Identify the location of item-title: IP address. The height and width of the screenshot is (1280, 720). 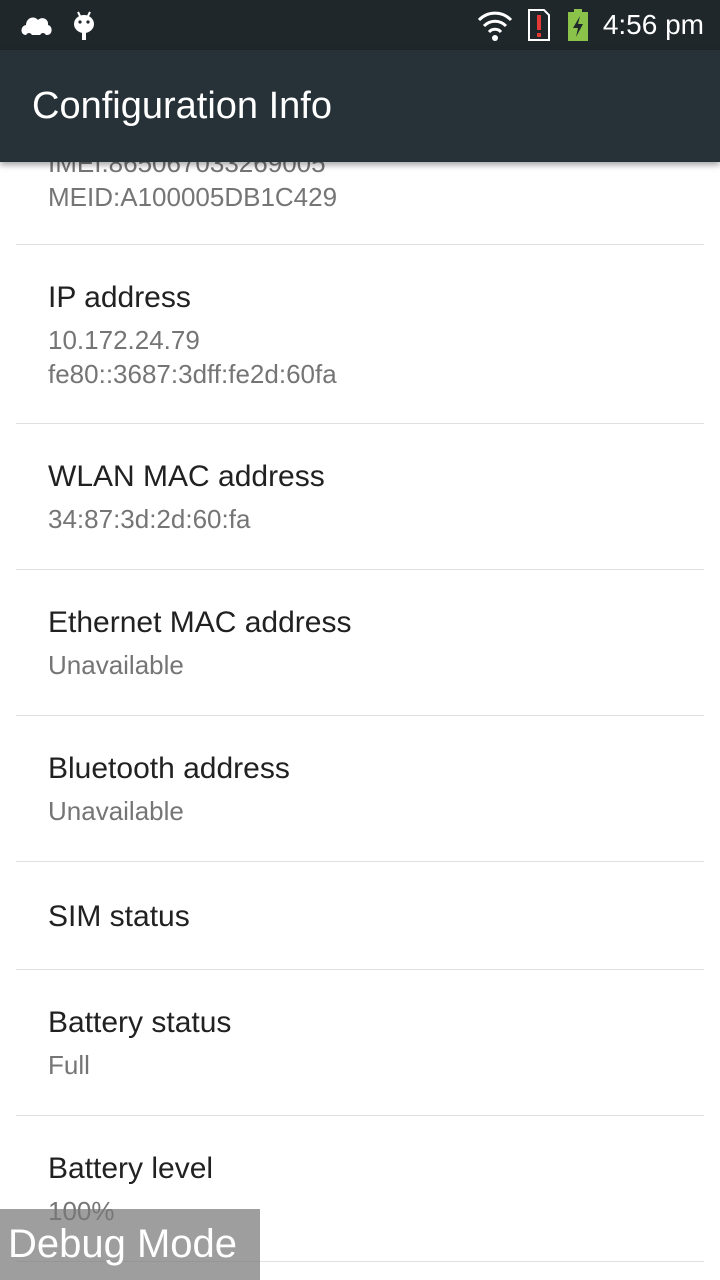
(119, 297).